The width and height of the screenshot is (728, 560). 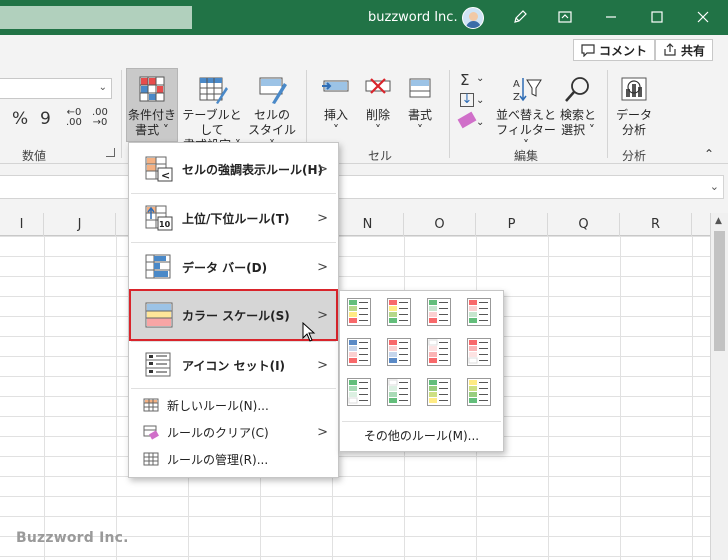 What do you see at coordinates (634, 106) in the screenshot?
I see `data-analysis-button: データ 分析` at bounding box center [634, 106].